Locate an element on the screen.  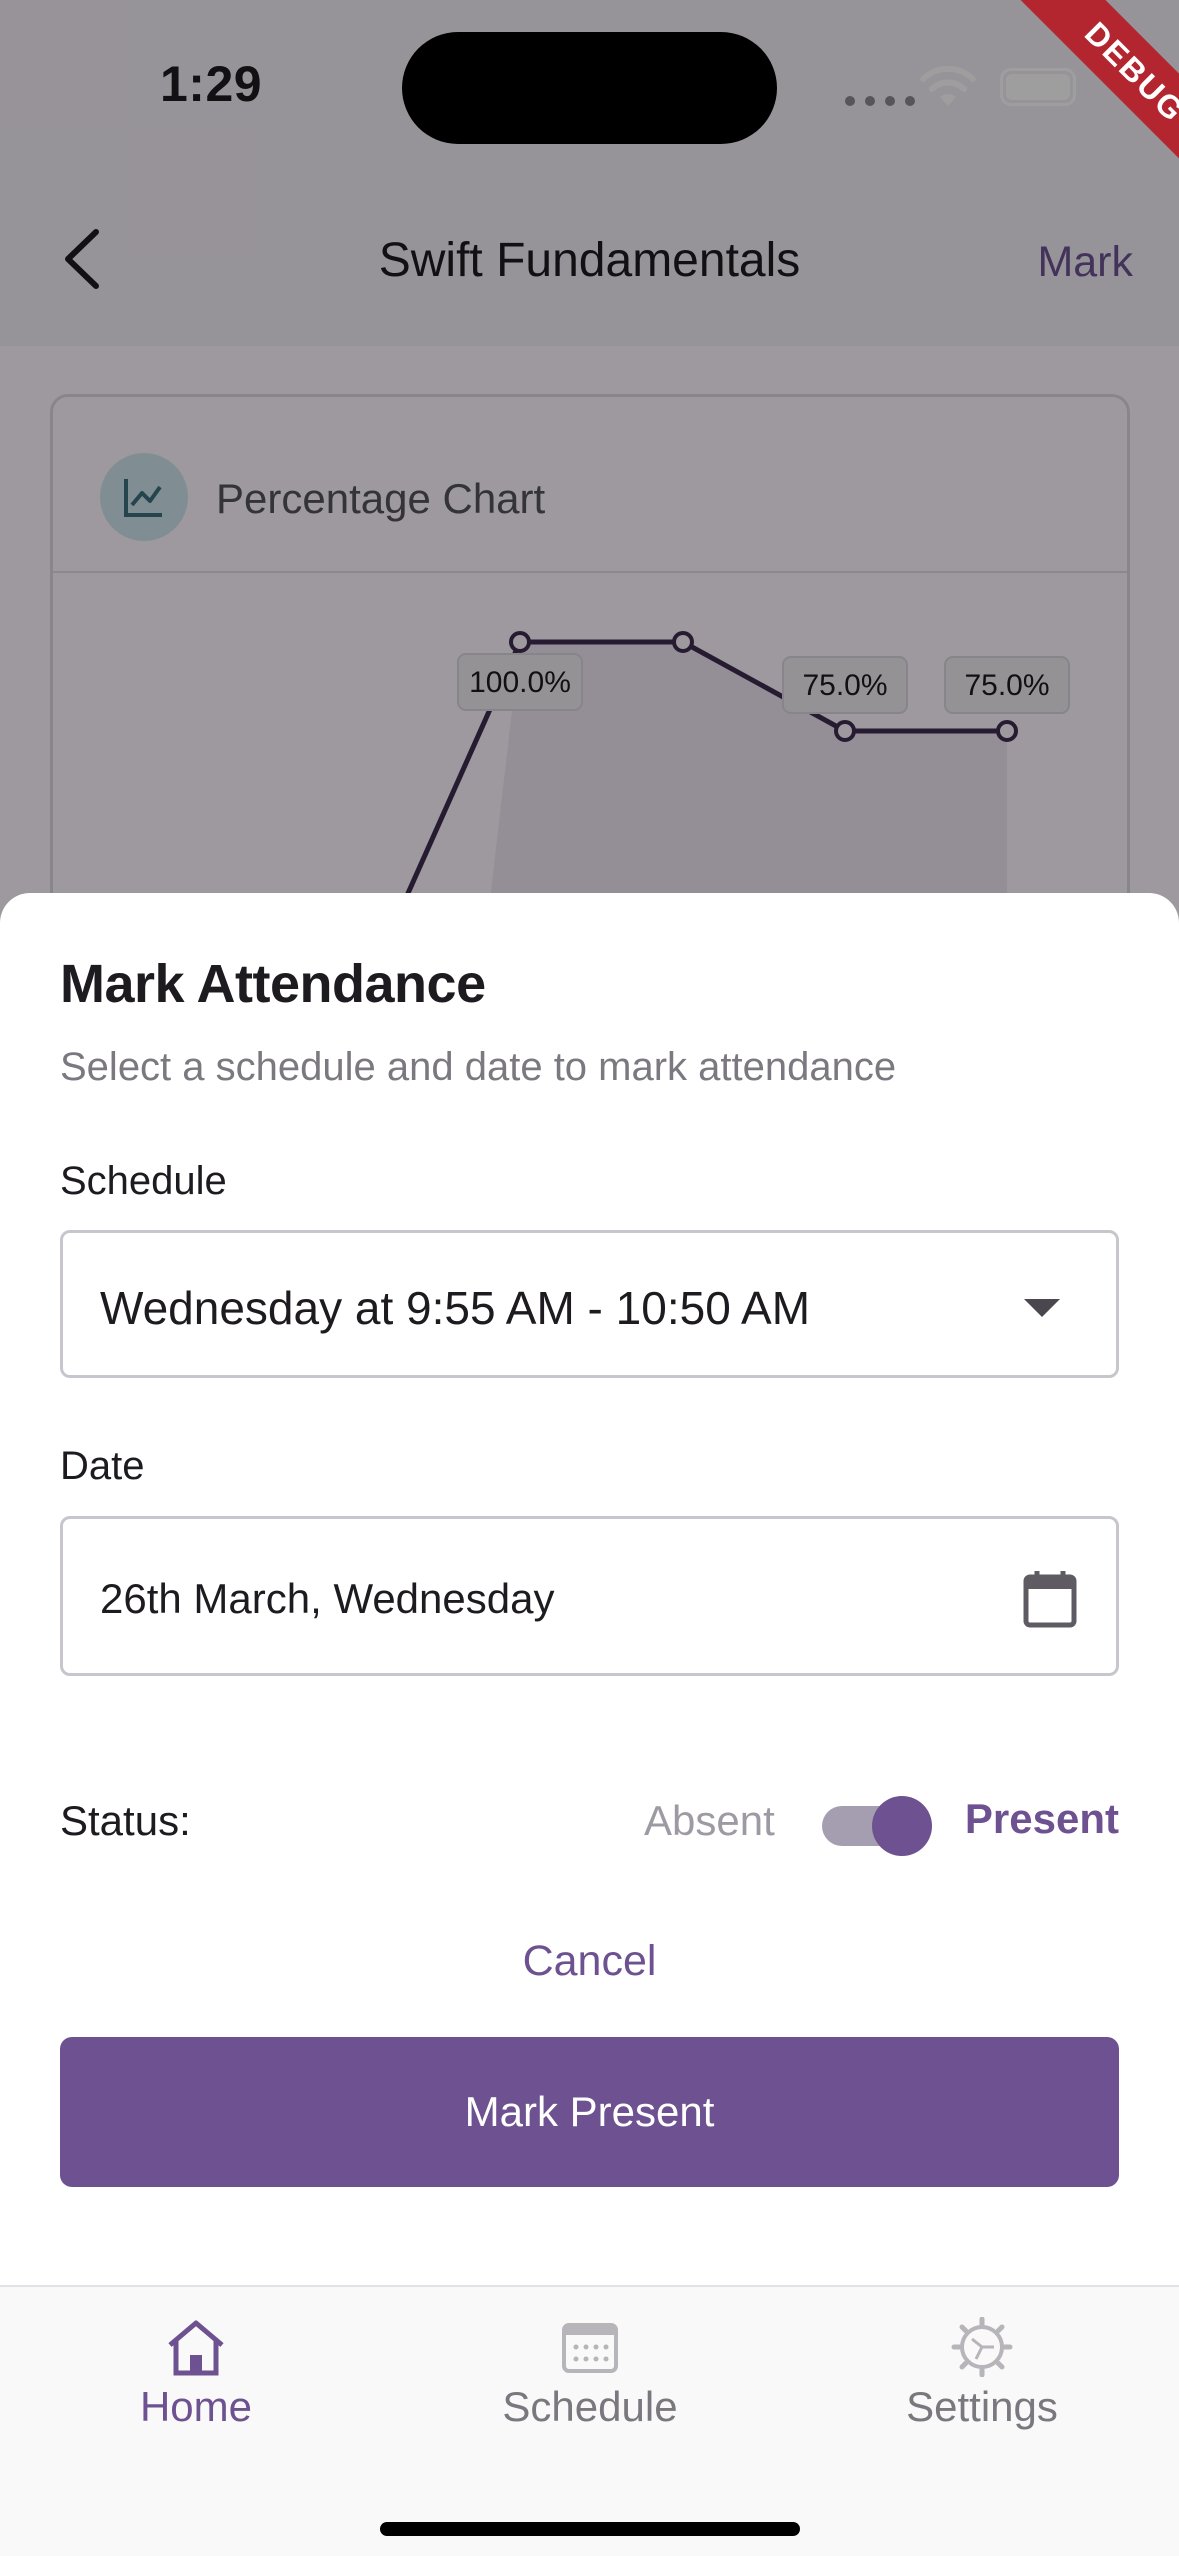
present-toggle is located at coordinates (876, 1826).